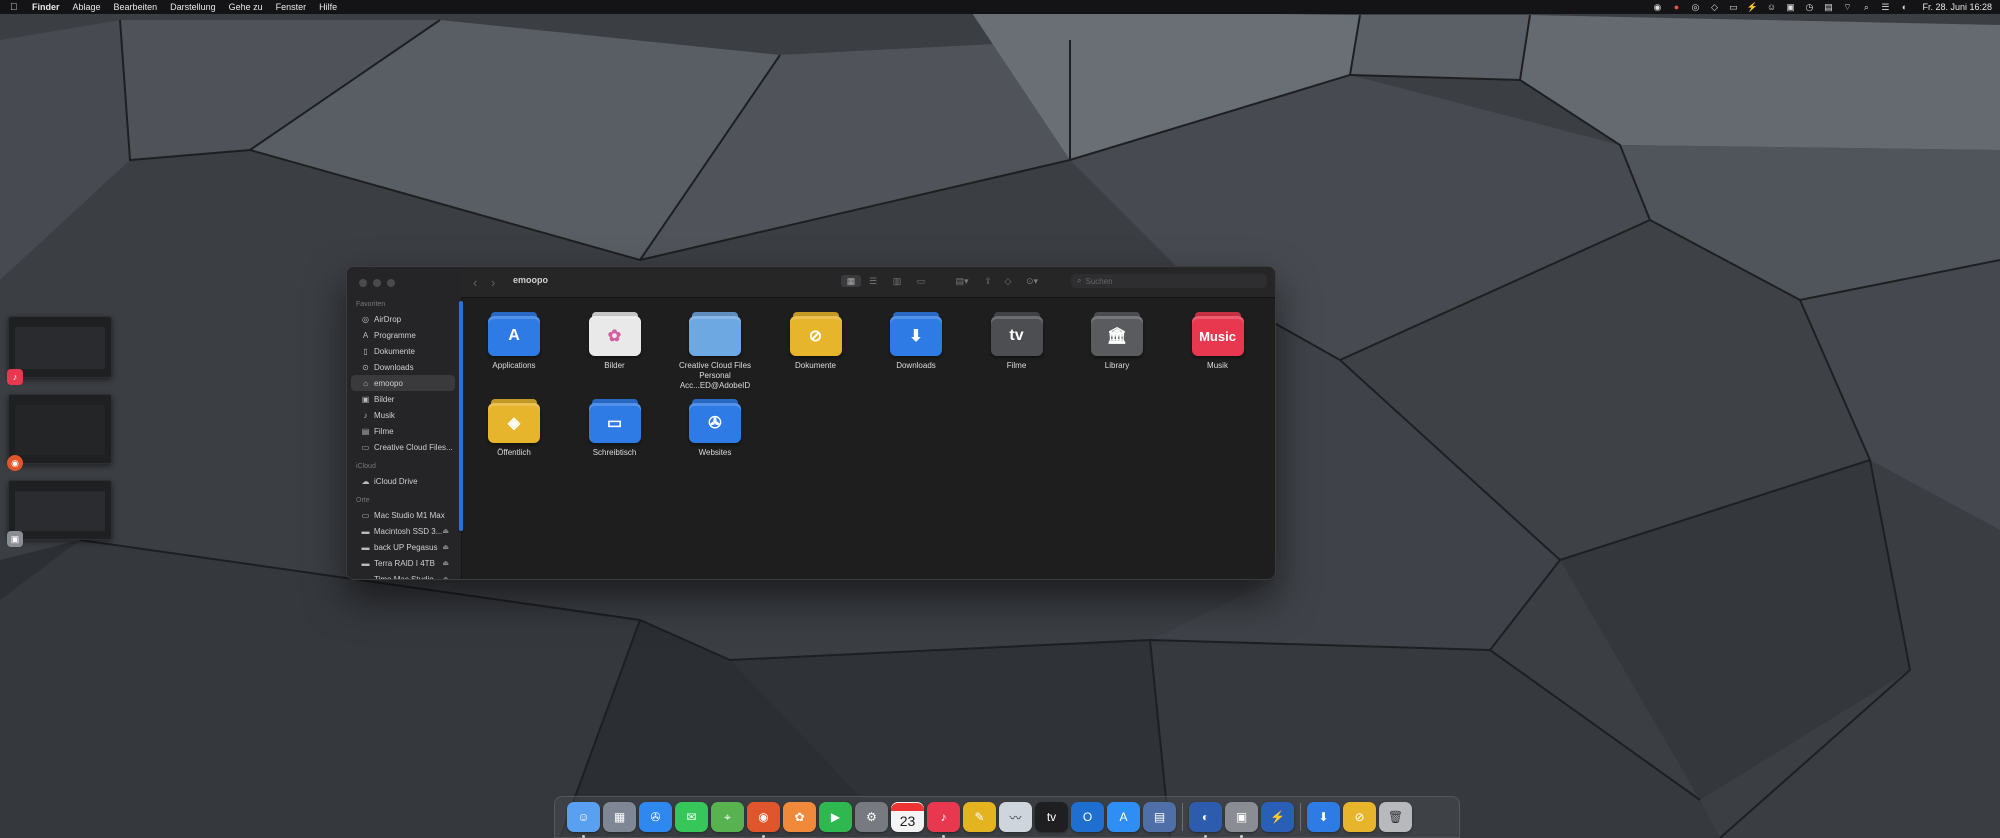 This screenshot has height=838, width=2000. Describe the element at coordinates (1657, 7) in the screenshot. I see `creative-cloud-icon: ◉` at that location.